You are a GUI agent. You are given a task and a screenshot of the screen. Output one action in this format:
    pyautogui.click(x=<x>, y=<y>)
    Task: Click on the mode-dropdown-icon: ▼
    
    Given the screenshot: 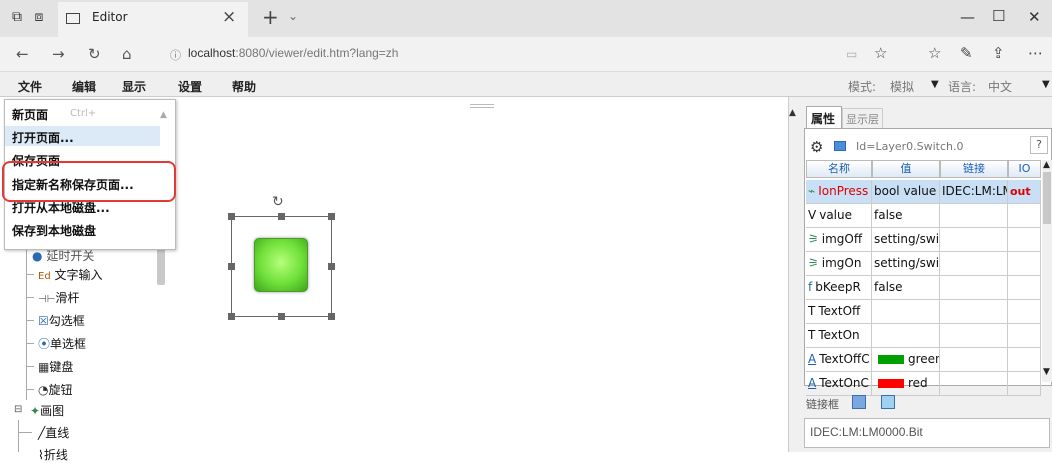 What is the action you would take?
    pyautogui.click(x=935, y=84)
    